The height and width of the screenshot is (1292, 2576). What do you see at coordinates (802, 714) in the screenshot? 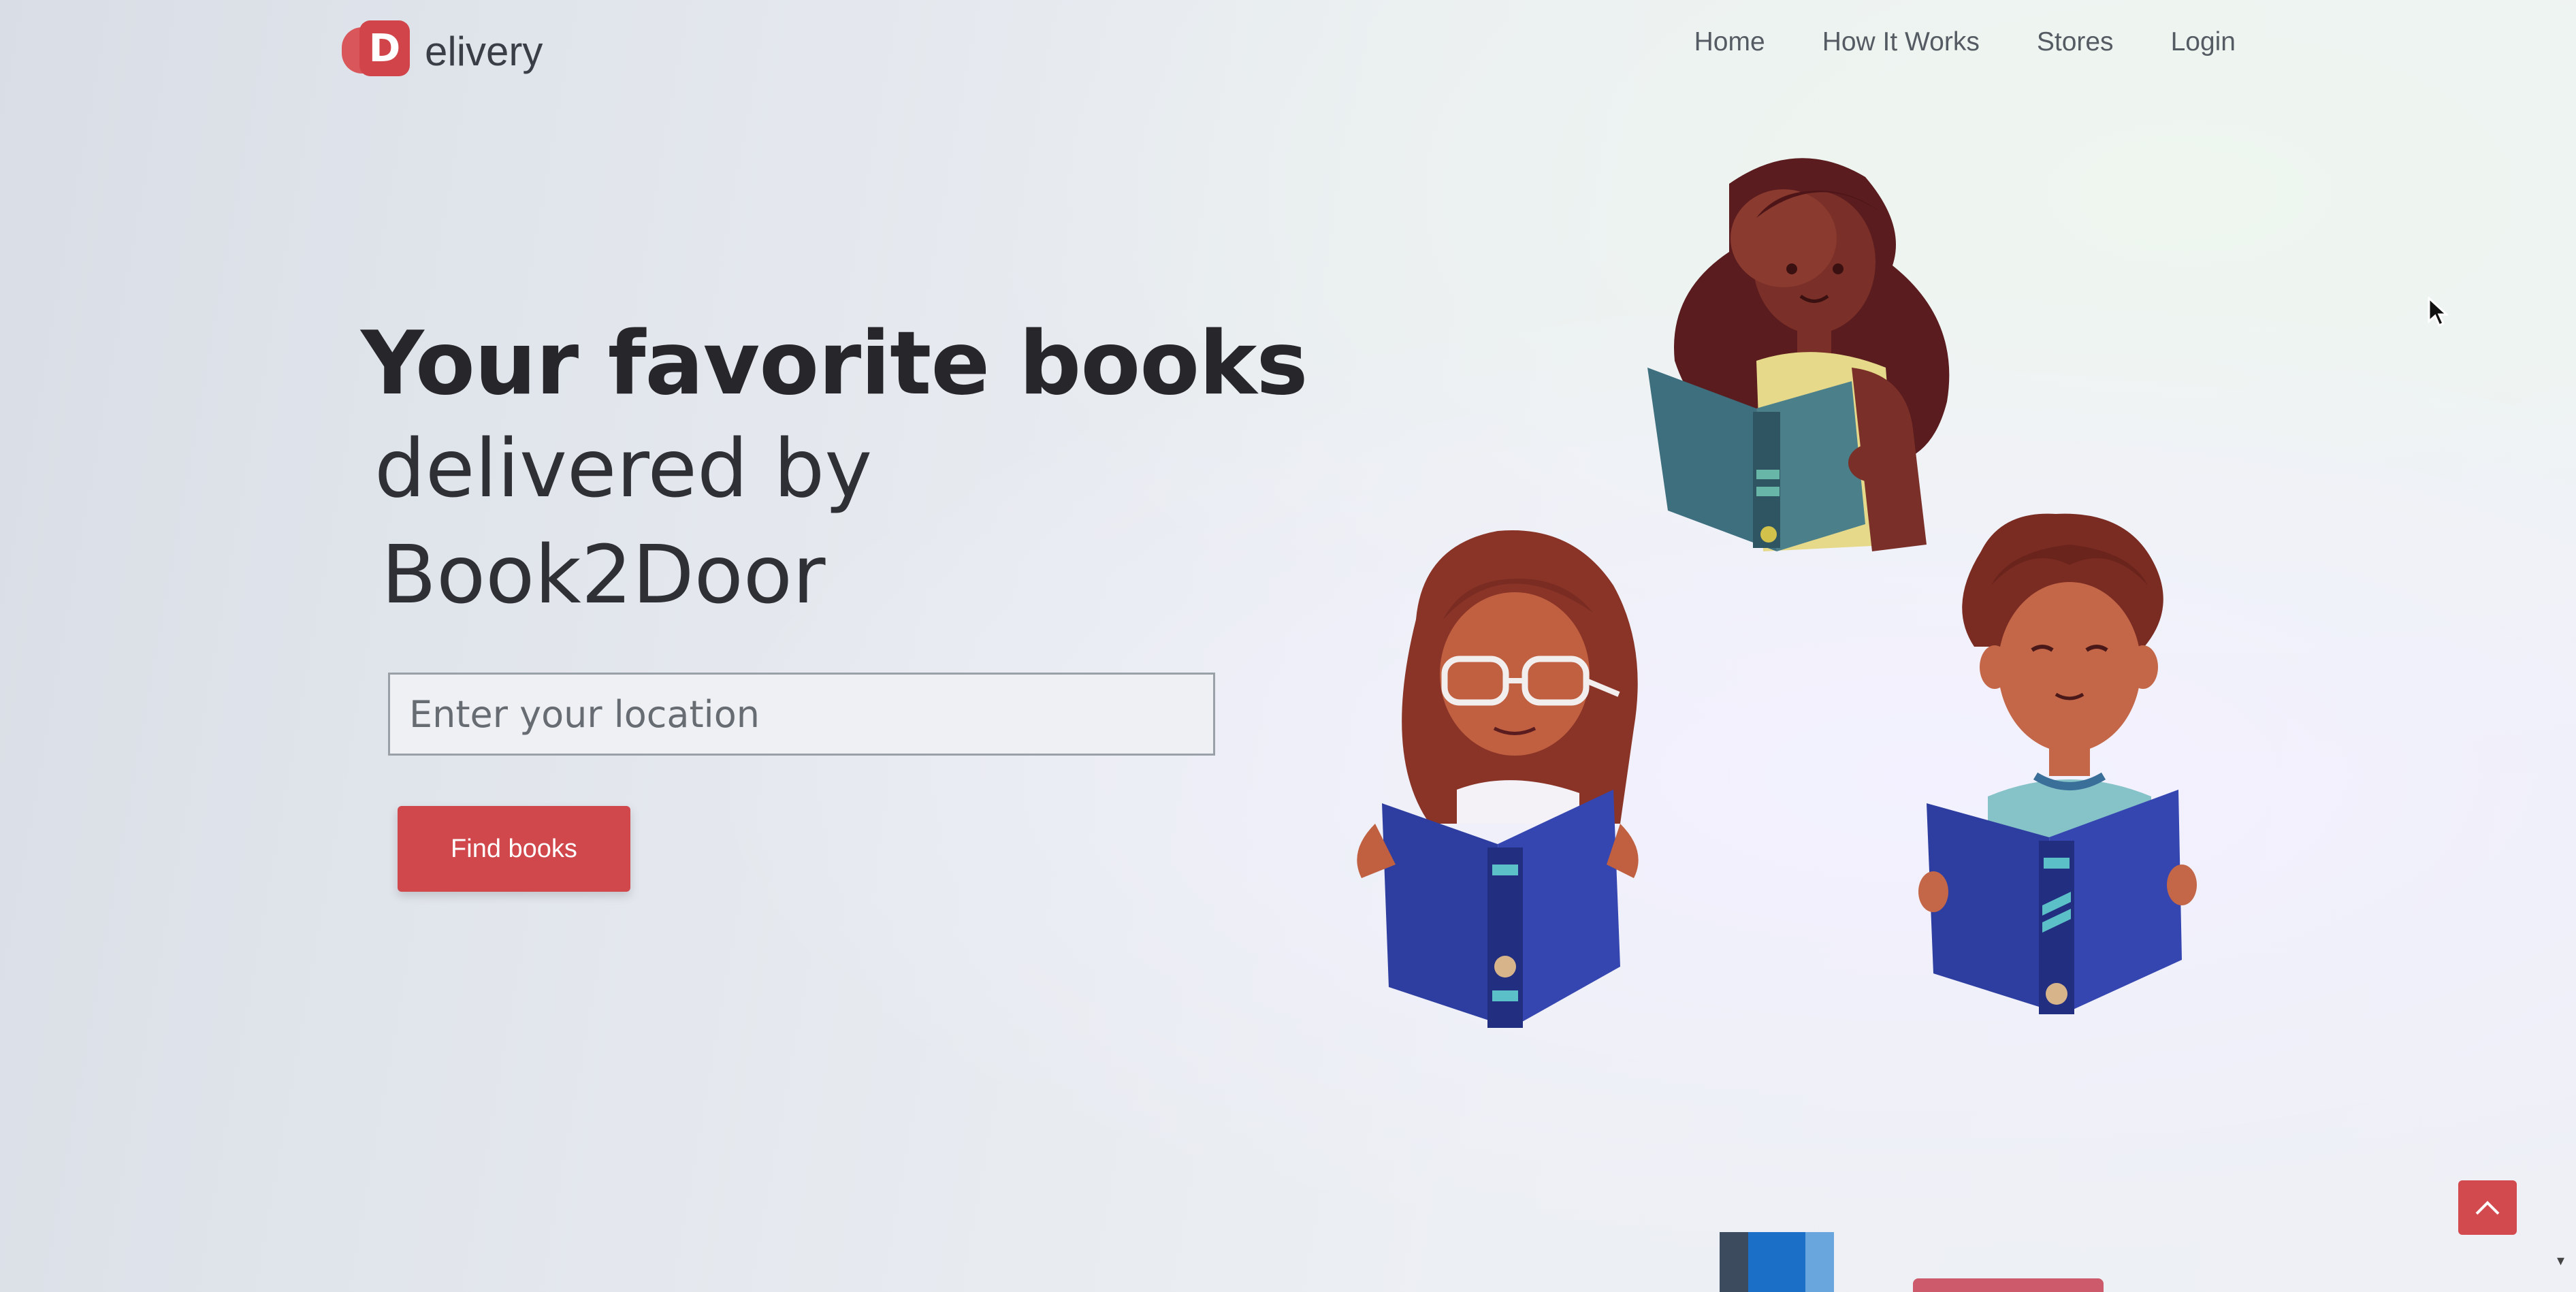
I see `location-input` at bounding box center [802, 714].